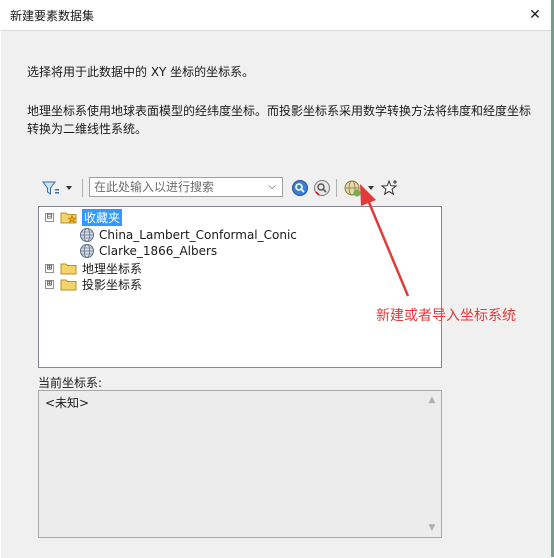  What do you see at coordinates (385, 240) in the screenshot?
I see `annotation-arrow` at bounding box center [385, 240].